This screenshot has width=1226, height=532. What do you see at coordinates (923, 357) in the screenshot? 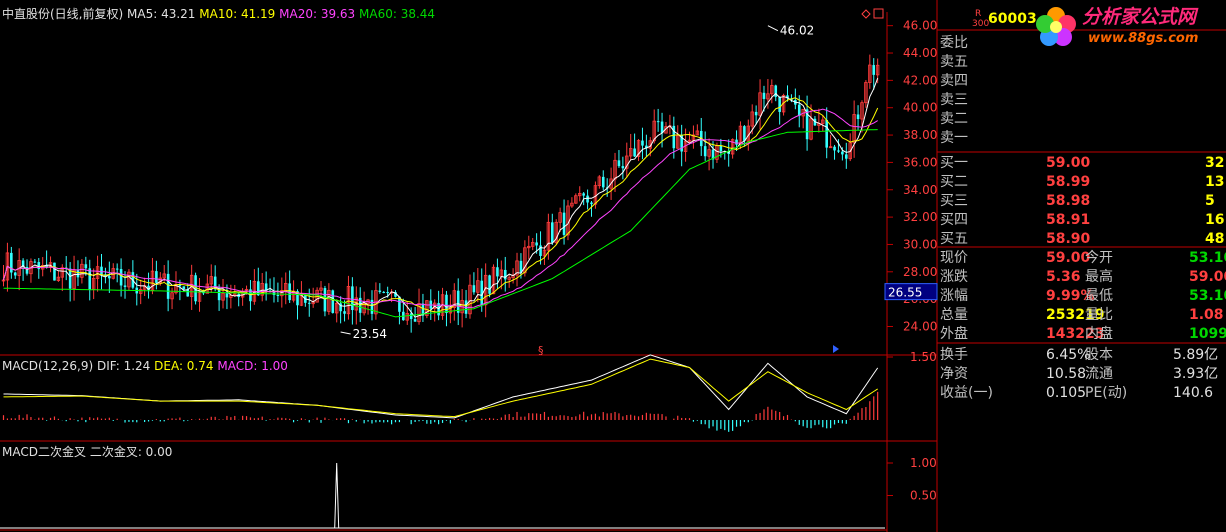
I see `macd-tick-label: 1.50` at bounding box center [923, 357].